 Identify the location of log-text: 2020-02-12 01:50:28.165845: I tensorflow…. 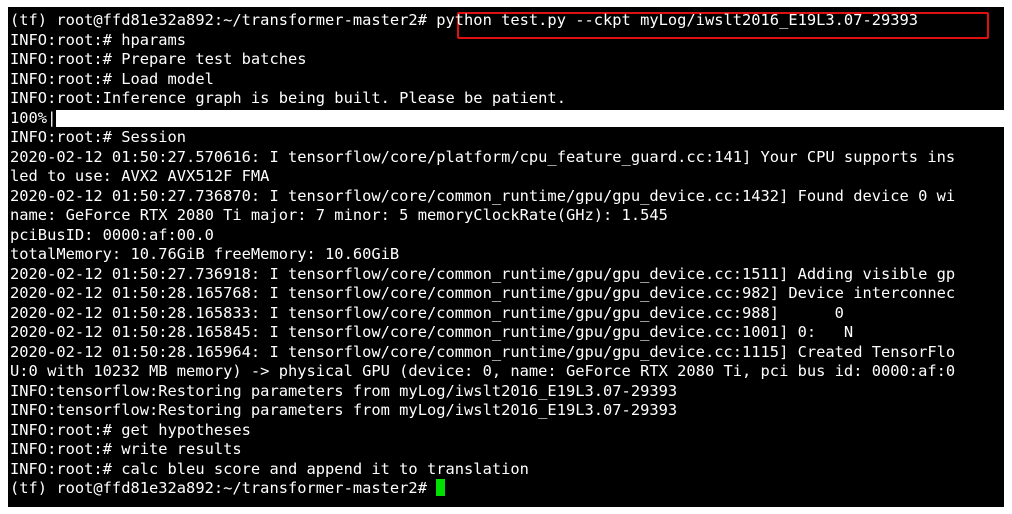
(432, 332).